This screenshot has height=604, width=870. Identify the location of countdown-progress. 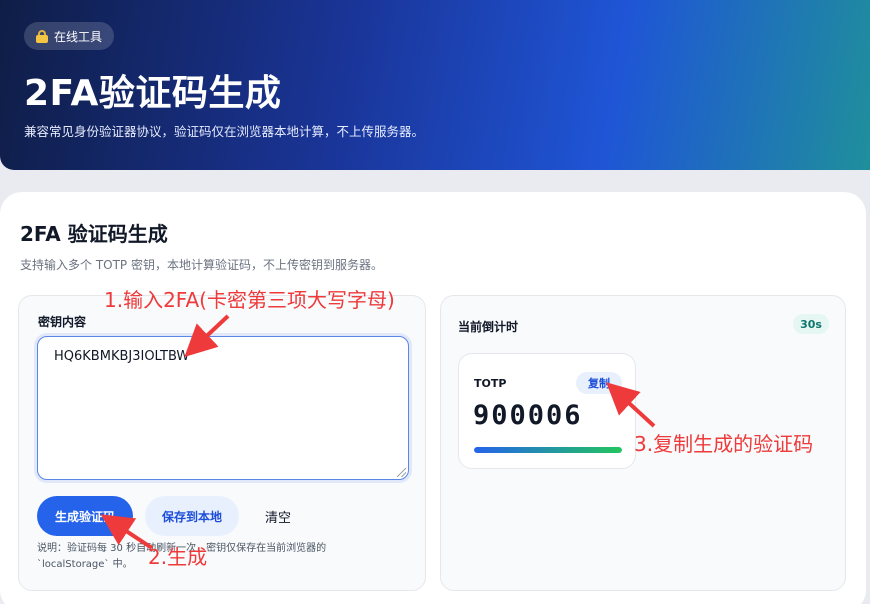
(548, 450).